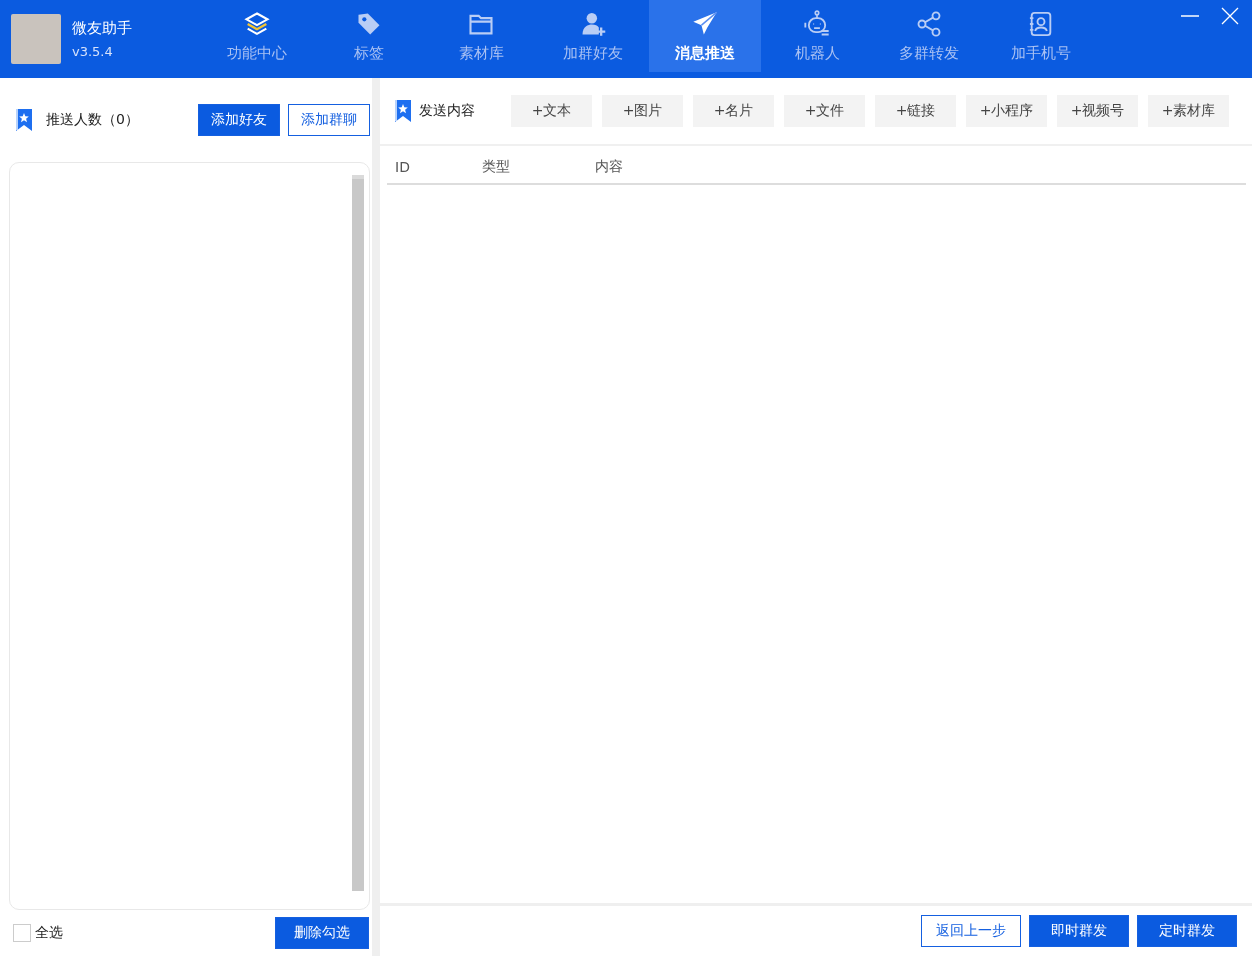  I want to click on footer-button: 定时群发, so click(1187, 931).